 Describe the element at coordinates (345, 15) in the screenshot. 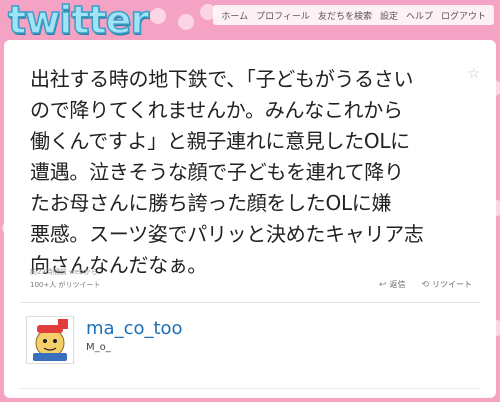

I see `nav-find-friends: 友だちを検索` at that location.